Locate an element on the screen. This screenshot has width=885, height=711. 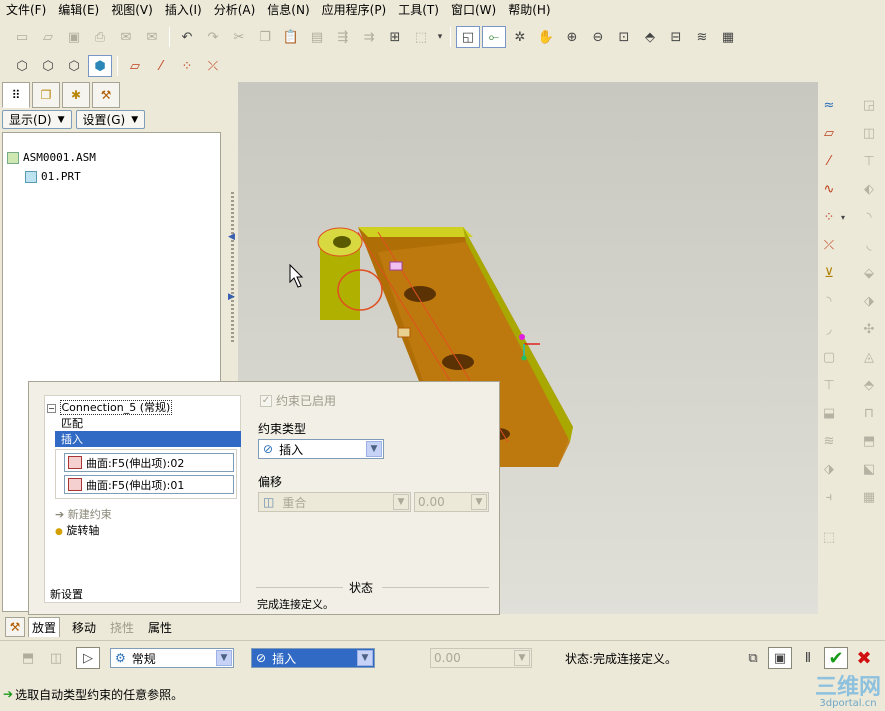
no-hidden-icon: ⬡ is located at coordinates (74, 66).